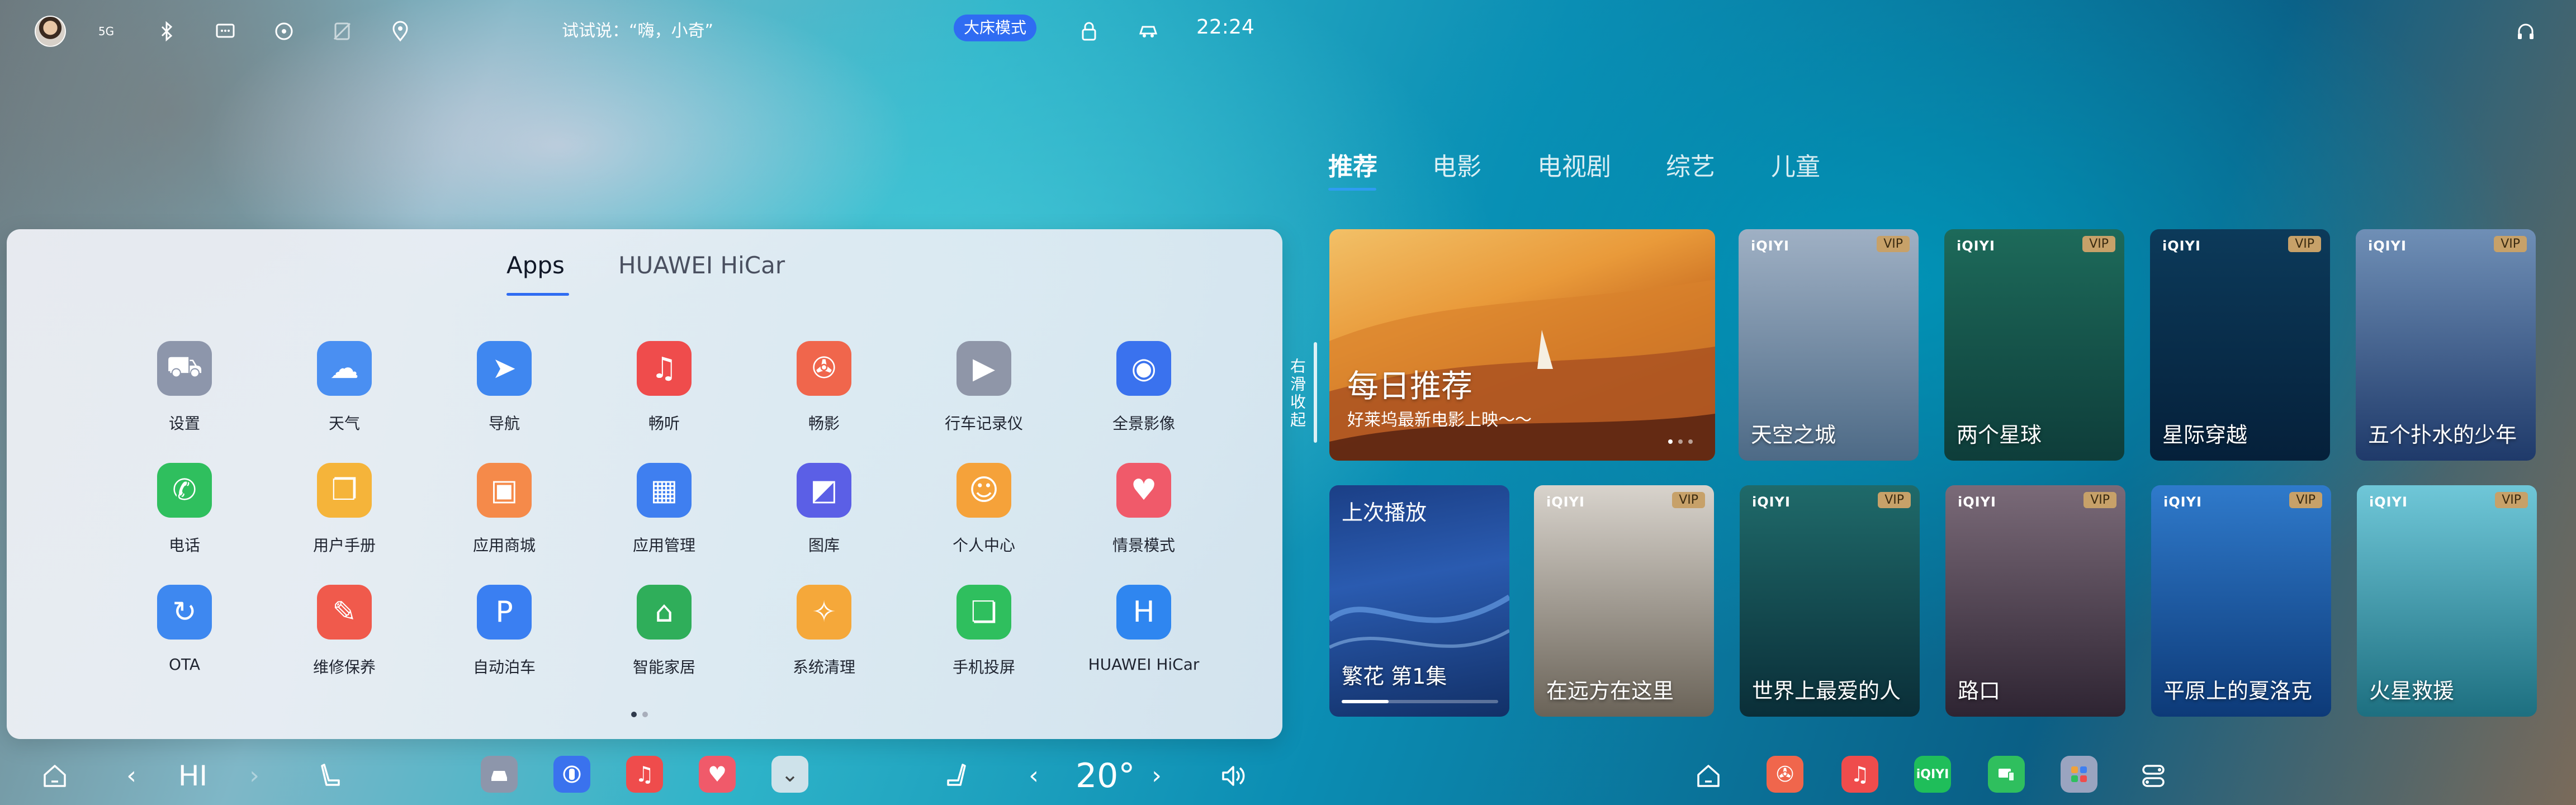  Describe the element at coordinates (1144, 665) in the screenshot. I see `app-label: HUAWEI HiCar` at that location.